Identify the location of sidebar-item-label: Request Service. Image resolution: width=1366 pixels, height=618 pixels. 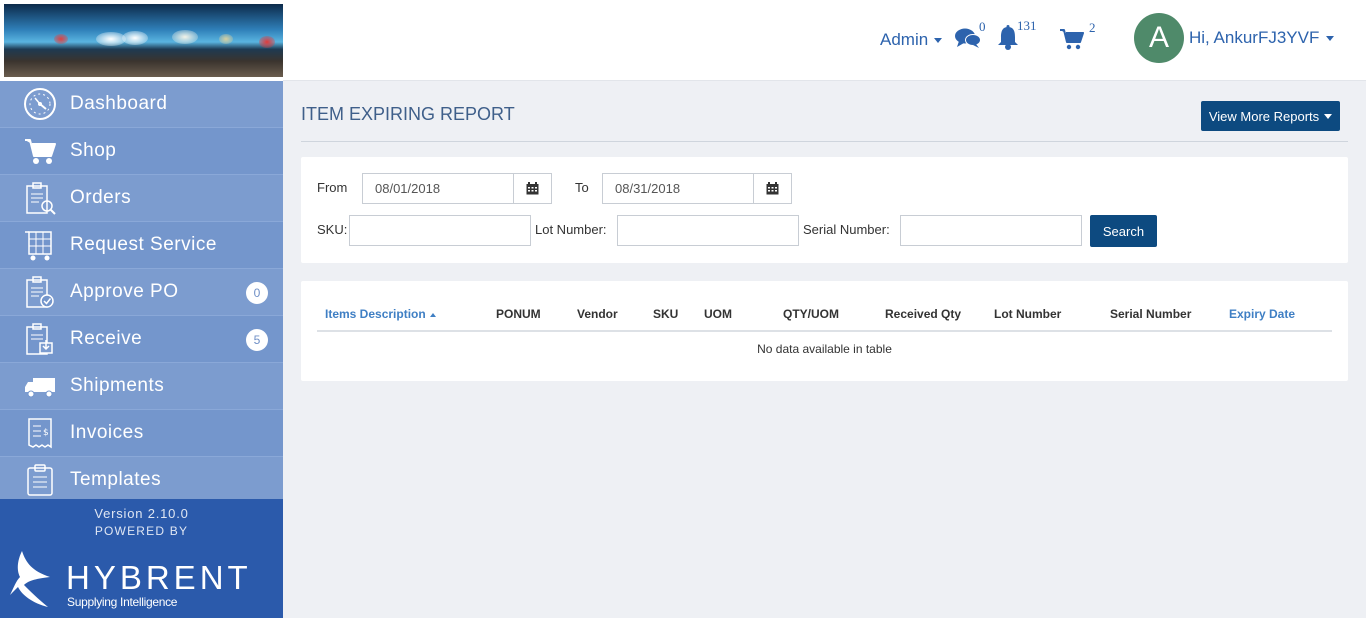
(143, 244).